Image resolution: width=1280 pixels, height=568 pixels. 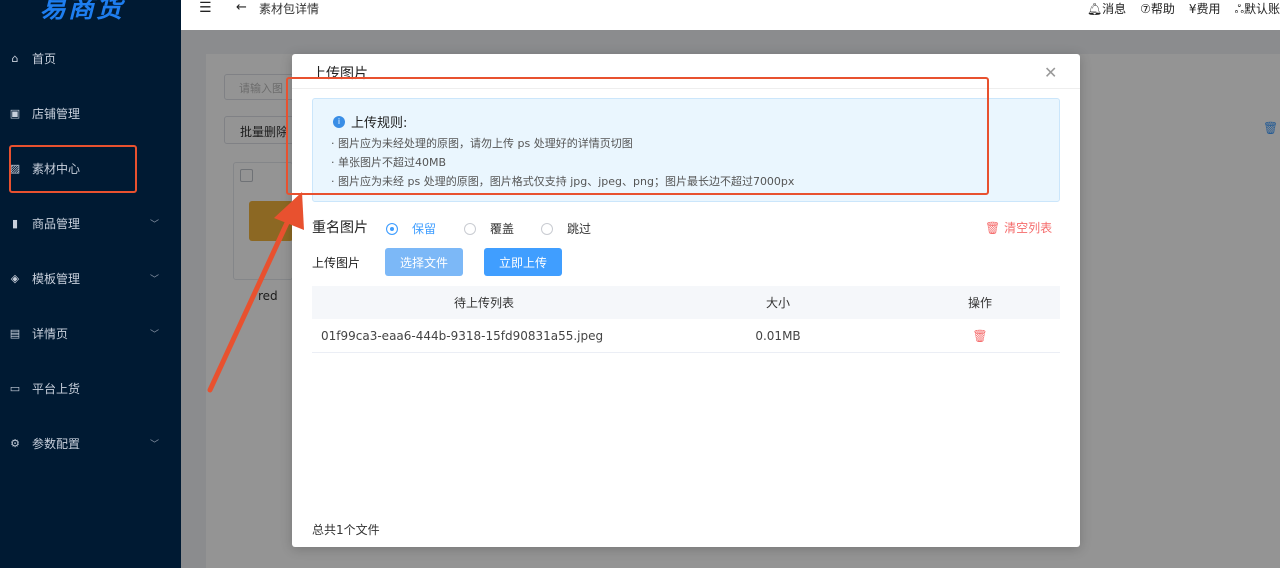 What do you see at coordinates (993, 227) in the screenshot?
I see `trash-icon: 🗑︎` at bounding box center [993, 227].